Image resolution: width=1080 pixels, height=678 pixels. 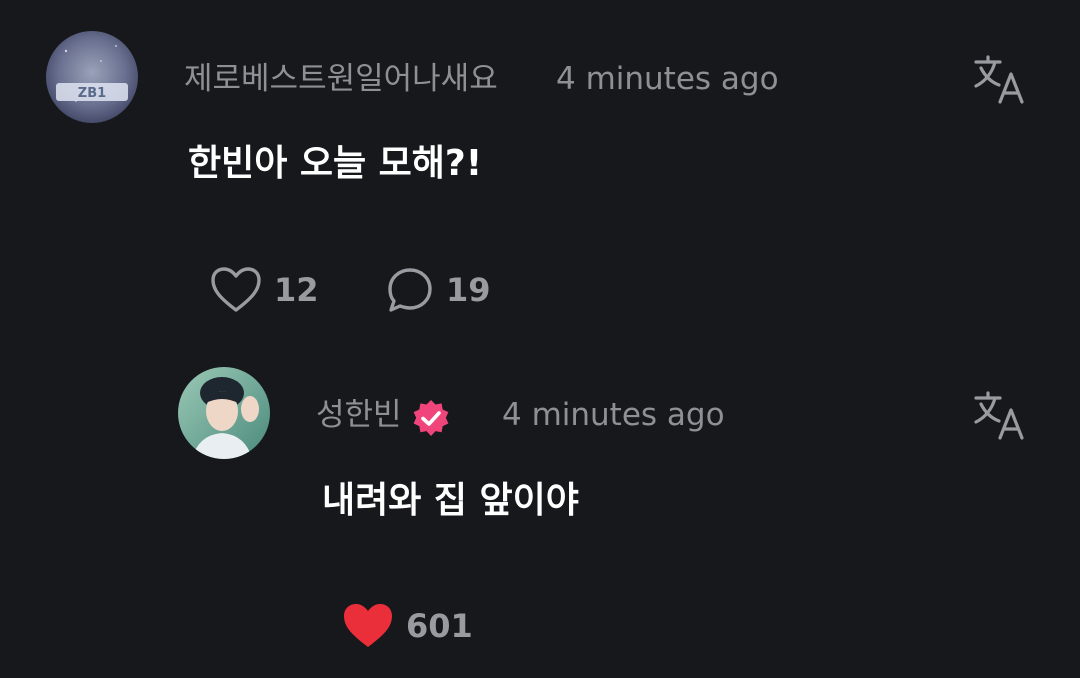 What do you see at coordinates (359, 415) in the screenshot?
I see `reply-username: 성한빈` at bounding box center [359, 415].